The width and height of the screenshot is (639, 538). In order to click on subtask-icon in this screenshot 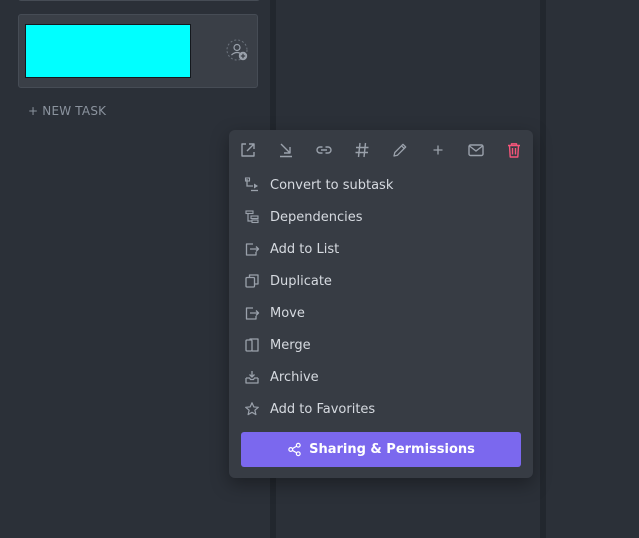, I will do `click(252, 185)`.